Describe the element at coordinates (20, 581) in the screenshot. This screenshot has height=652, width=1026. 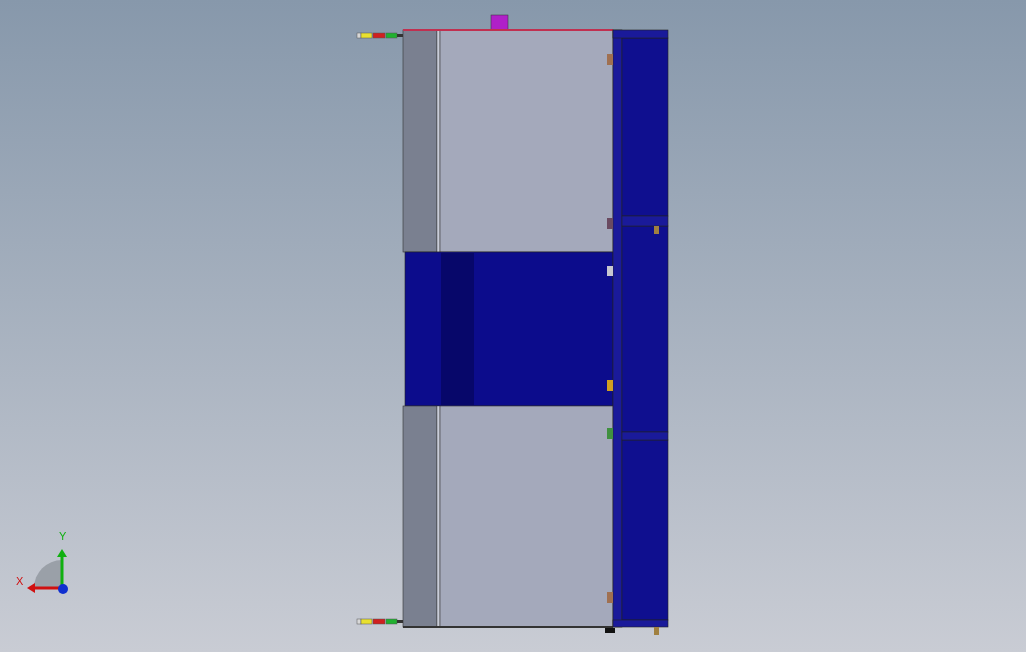
I see `x-axis-label: X` at that location.